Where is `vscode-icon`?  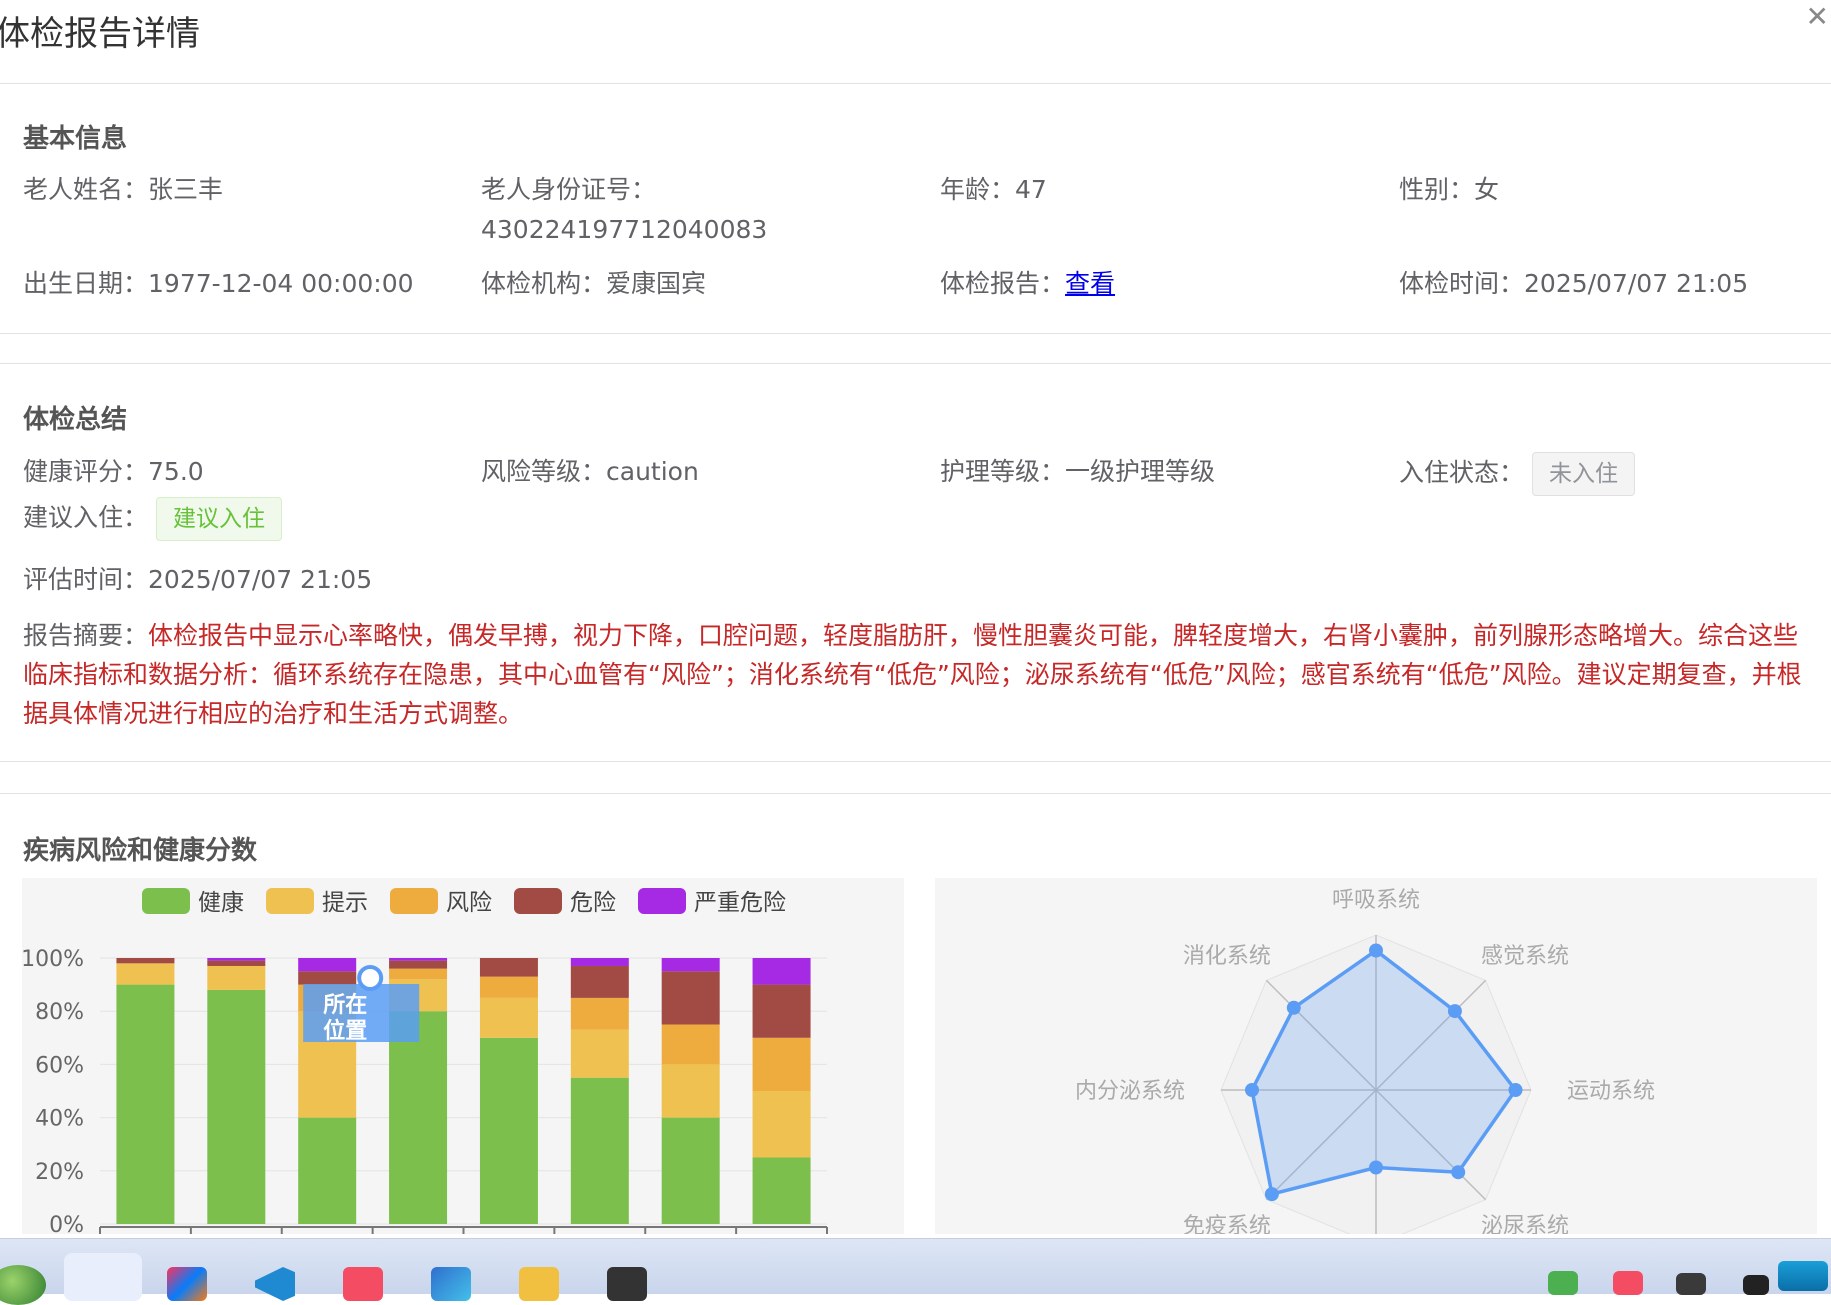 vscode-icon is located at coordinates (275, 1284).